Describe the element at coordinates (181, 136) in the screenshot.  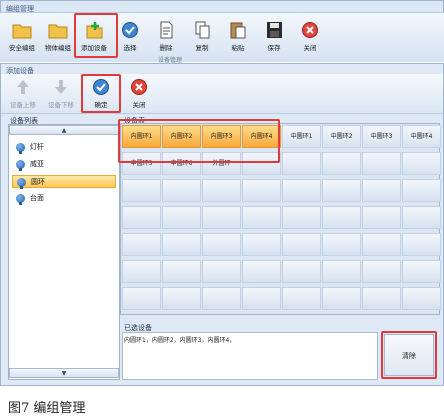
I see `device-cell: 内圆环2` at that location.